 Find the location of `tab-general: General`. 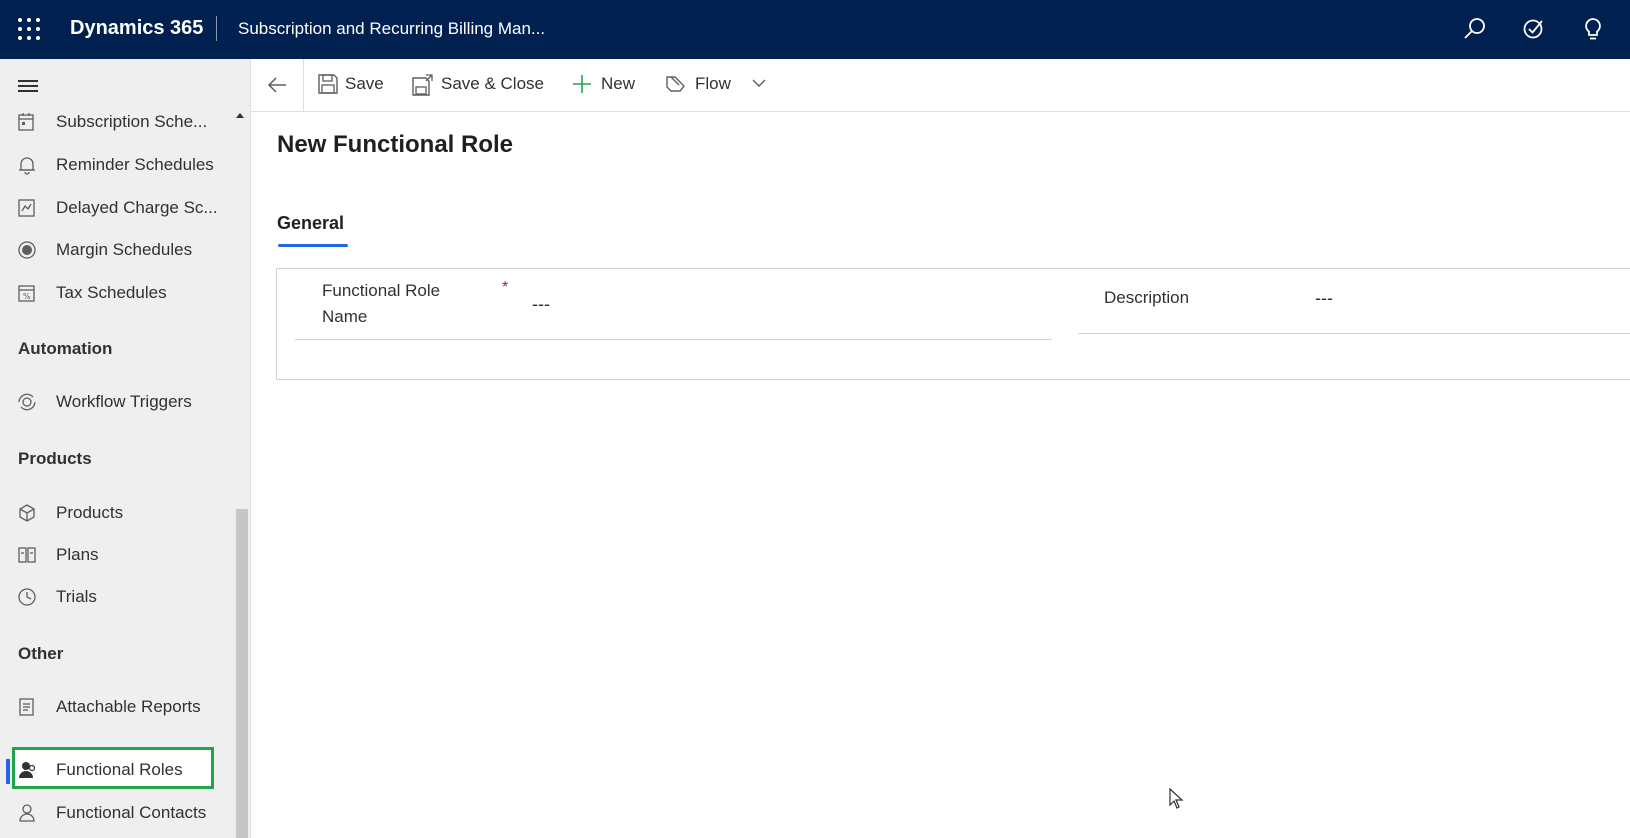

tab-general: General is located at coordinates (310, 223).